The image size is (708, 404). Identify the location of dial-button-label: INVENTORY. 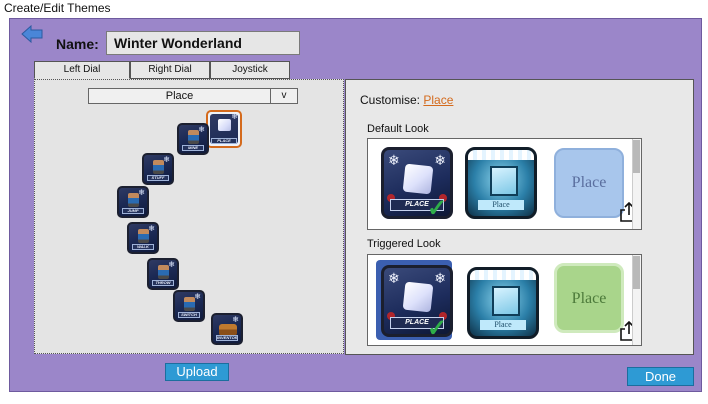
(227, 338).